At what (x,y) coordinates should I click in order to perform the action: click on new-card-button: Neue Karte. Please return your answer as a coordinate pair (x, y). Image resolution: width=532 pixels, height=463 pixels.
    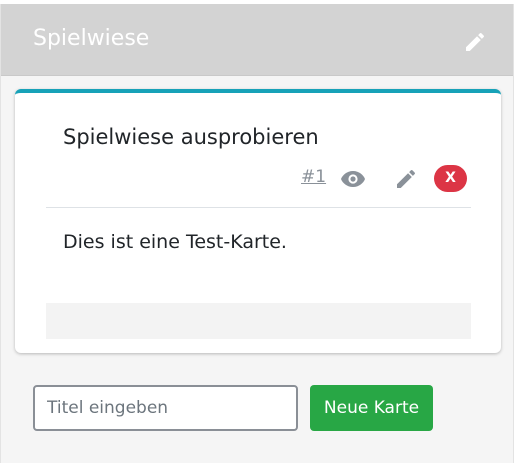
    Looking at the image, I should click on (371, 408).